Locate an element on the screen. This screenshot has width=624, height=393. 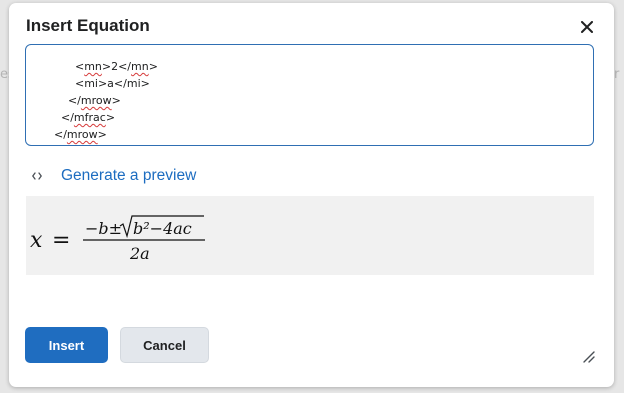
dialog-title: Insert Equation is located at coordinates (88, 25).